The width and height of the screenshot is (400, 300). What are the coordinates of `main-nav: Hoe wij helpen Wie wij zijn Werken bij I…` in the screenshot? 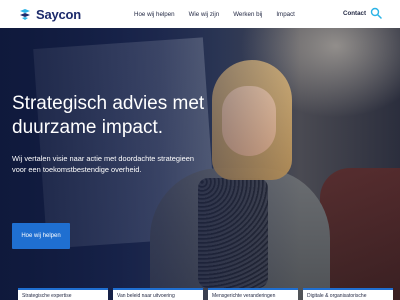 It's located at (221, 14).